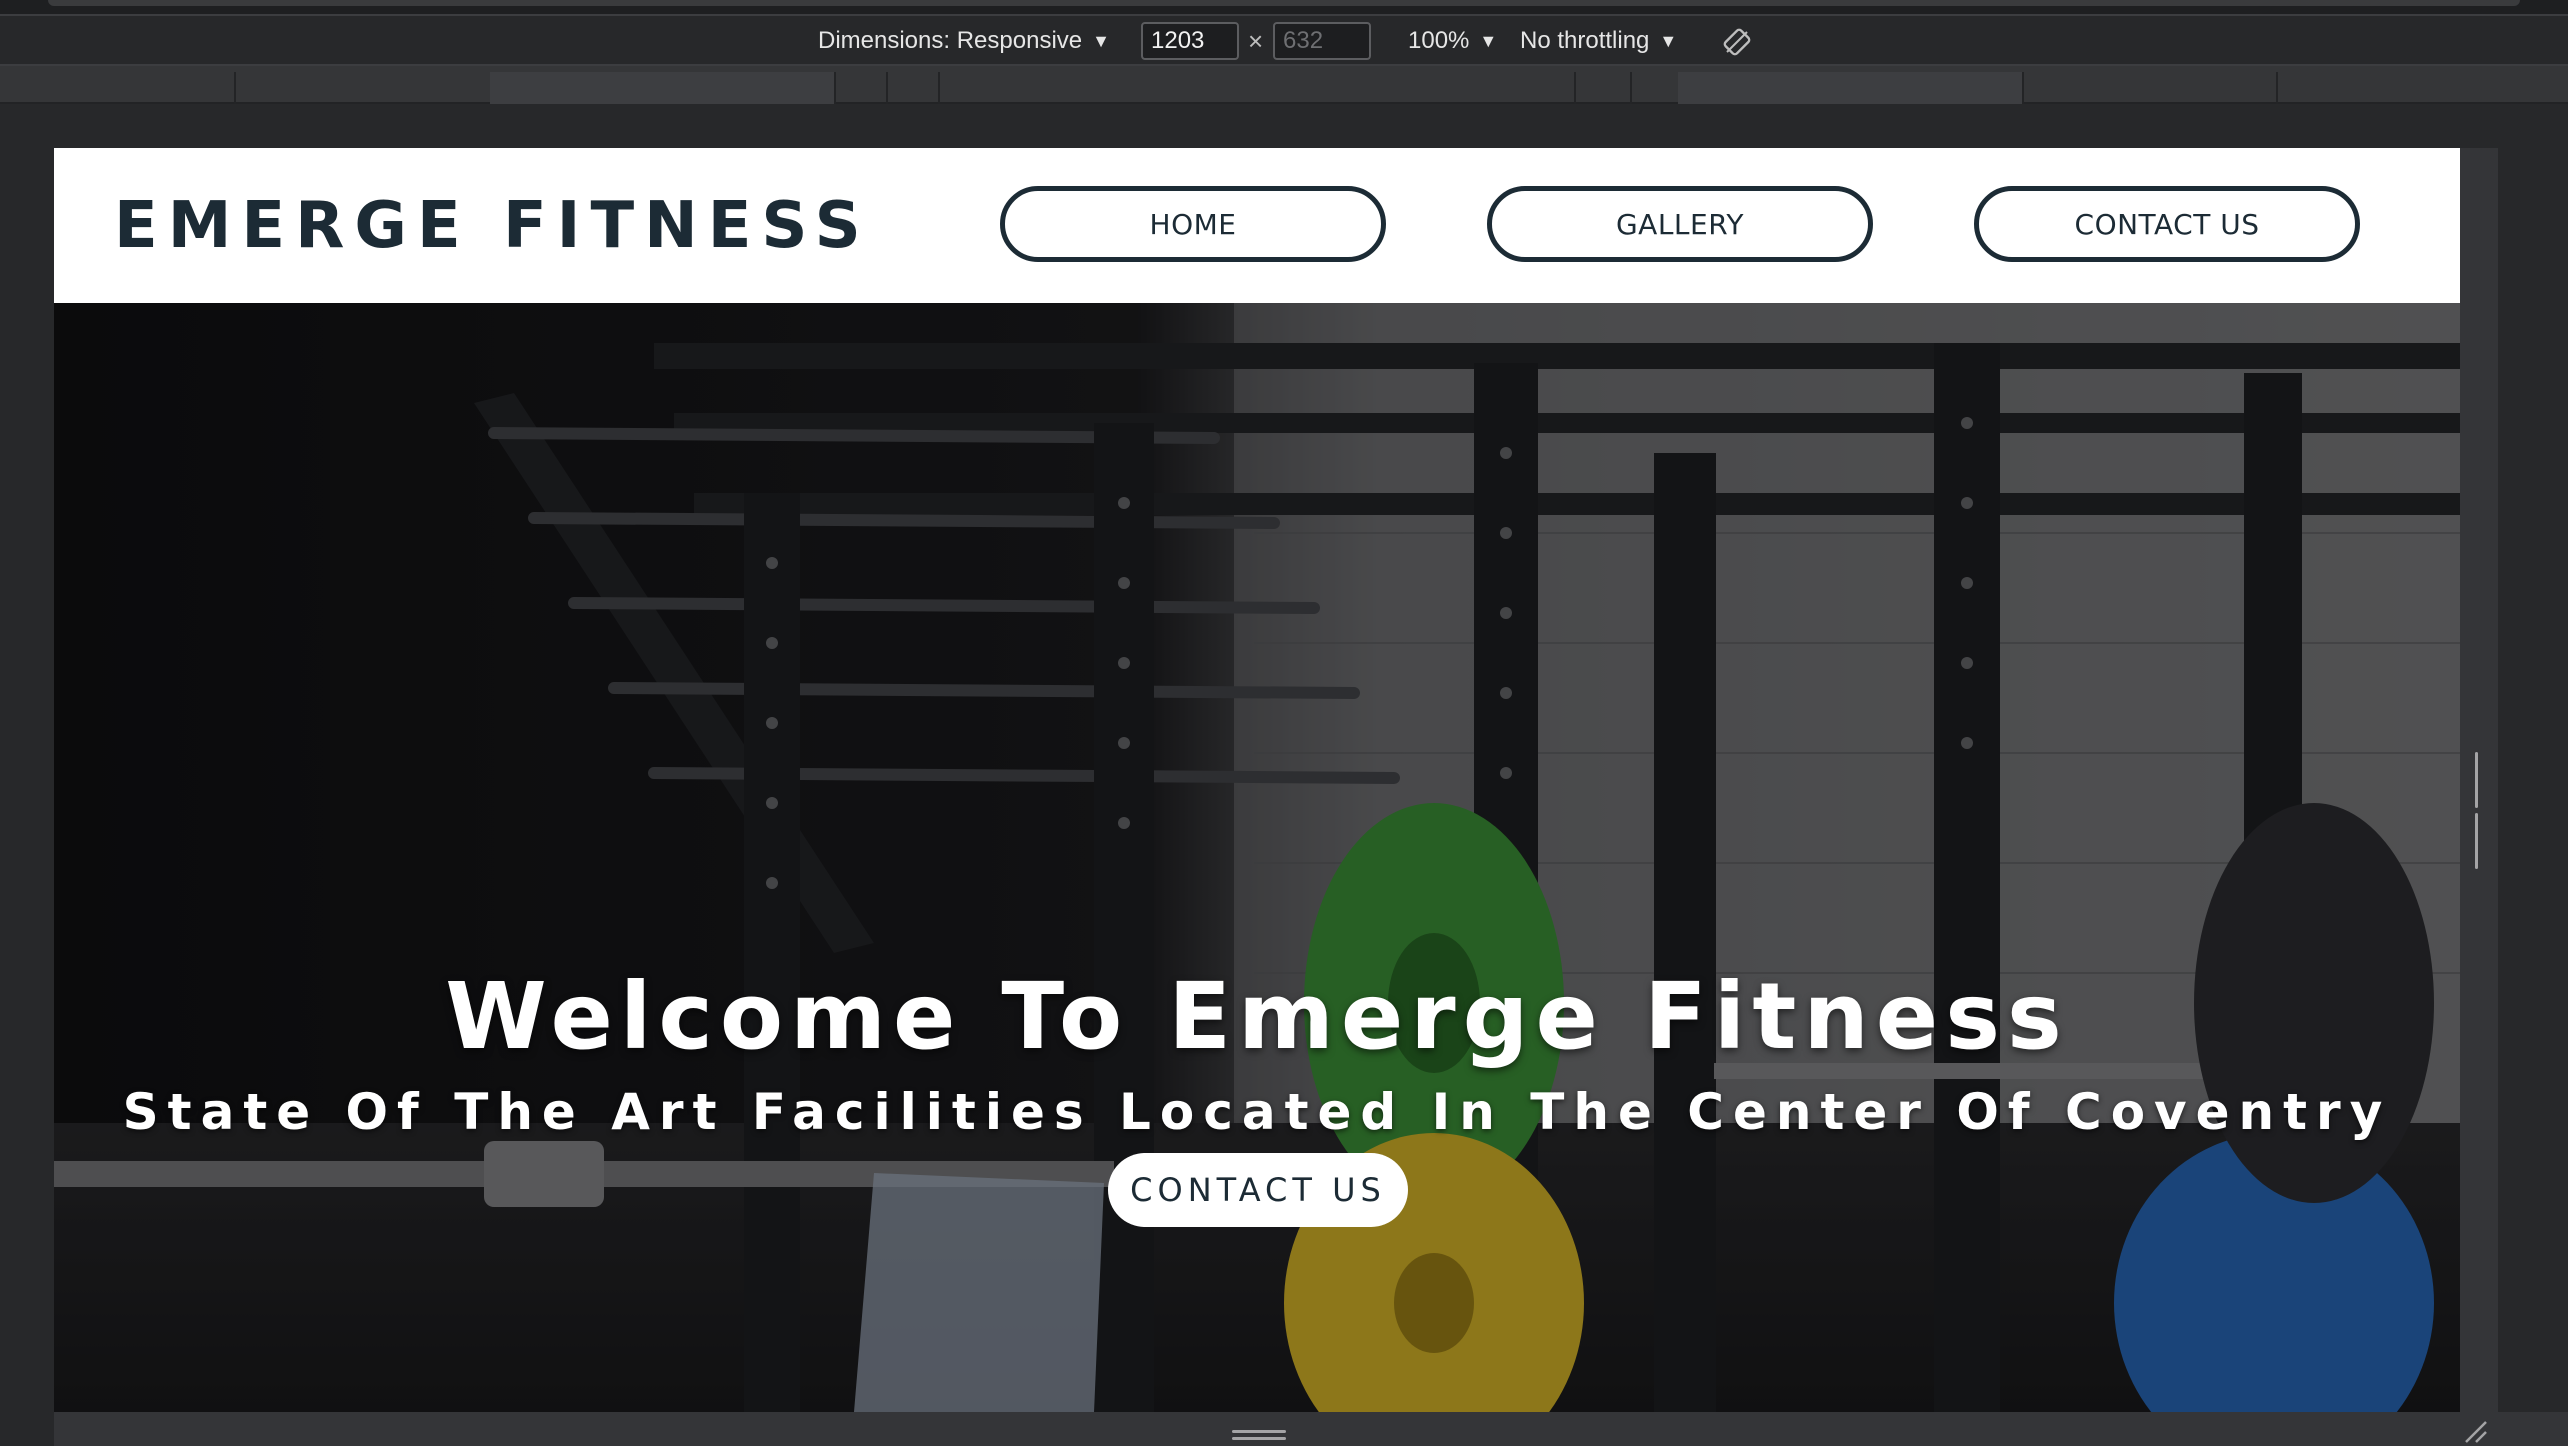  I want to click on throttling-dropdown: No throttling ▼, so click(1598, 41).